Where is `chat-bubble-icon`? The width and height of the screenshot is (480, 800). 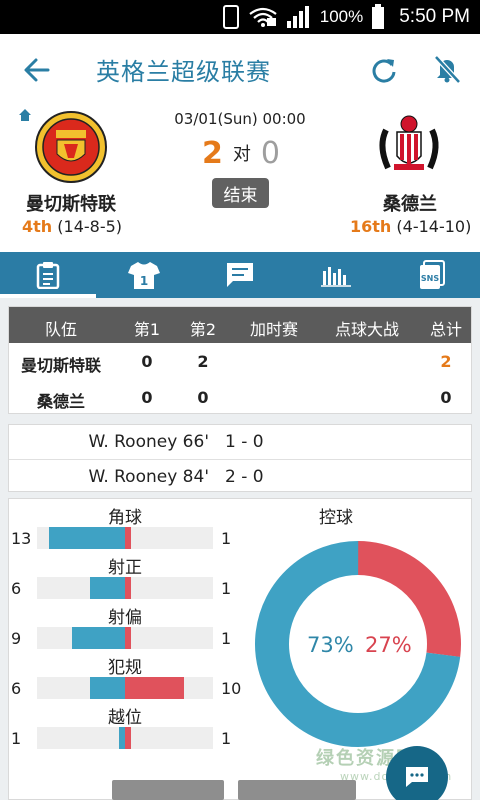 chat-bubble-icon is located at coordinates (417, 777).